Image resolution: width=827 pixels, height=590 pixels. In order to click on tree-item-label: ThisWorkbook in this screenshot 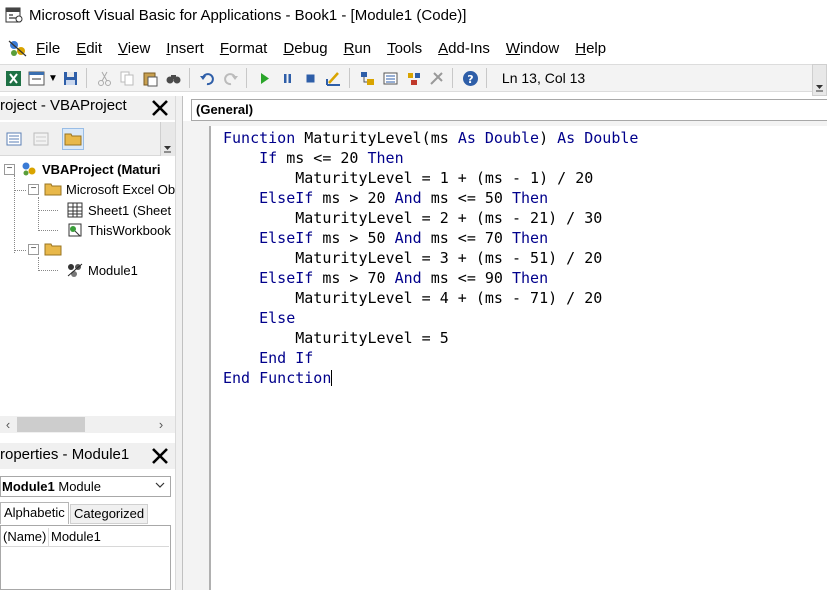, I will do `click(129, 230)`.